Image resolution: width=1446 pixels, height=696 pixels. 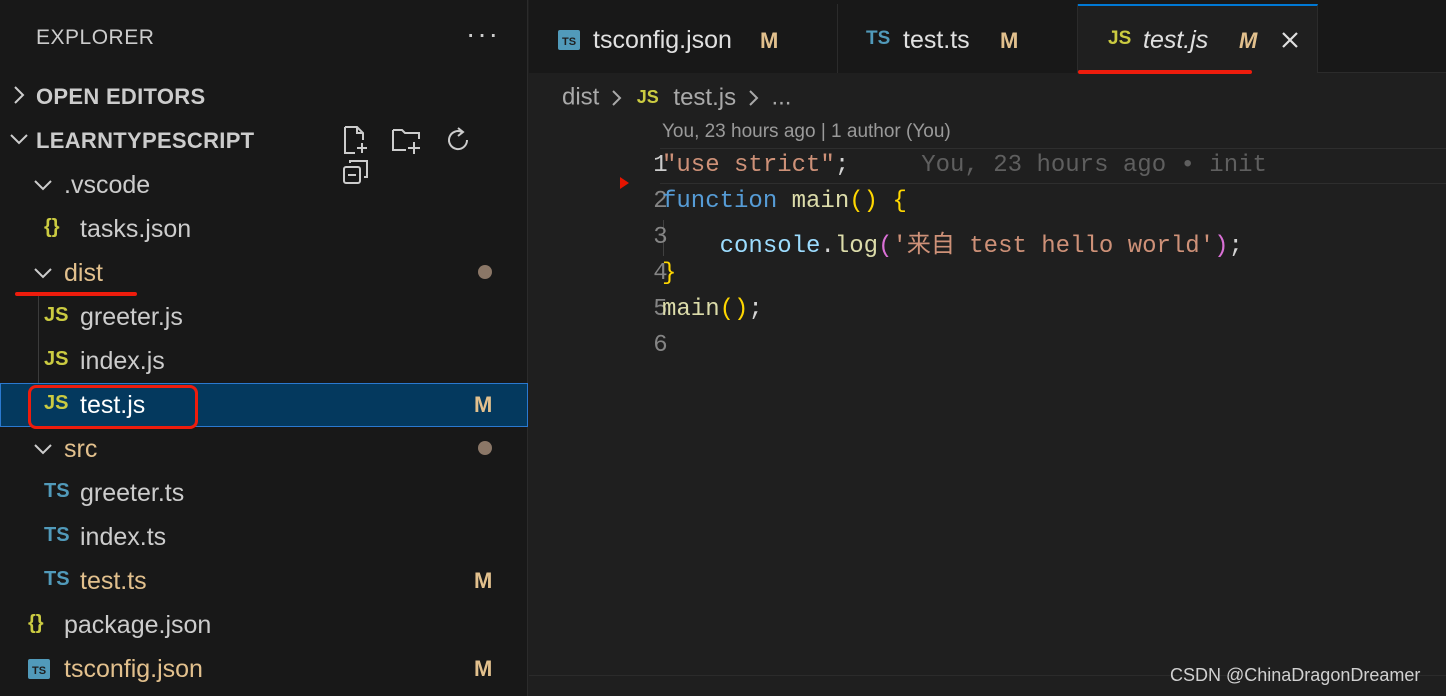 I want to click on section-project: LEARNTYPESCRIPT, so click(x=264, y=151).